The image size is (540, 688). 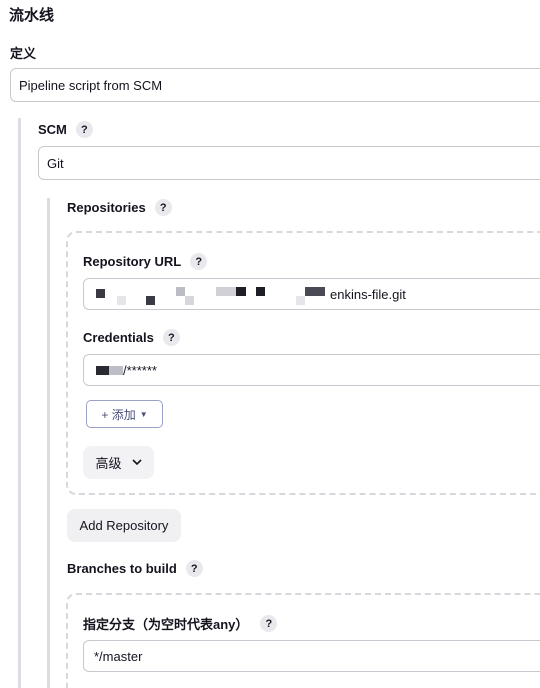 I want to click on add-repository-button: Add Repository, so click(x=124, y=525).